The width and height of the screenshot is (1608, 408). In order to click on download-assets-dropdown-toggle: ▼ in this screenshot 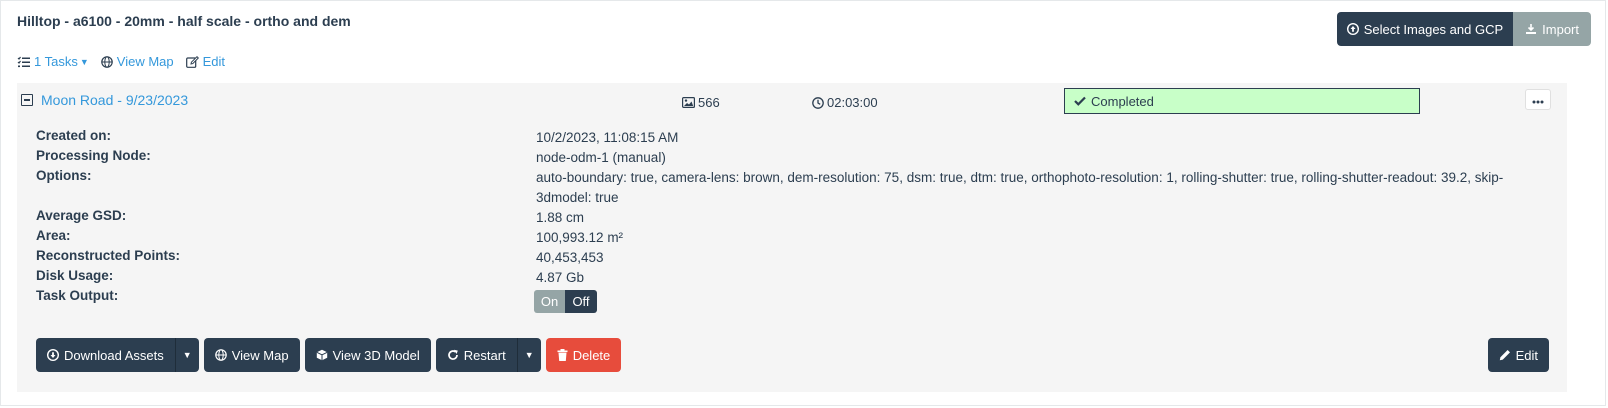, I will do `click(186, 355)`.